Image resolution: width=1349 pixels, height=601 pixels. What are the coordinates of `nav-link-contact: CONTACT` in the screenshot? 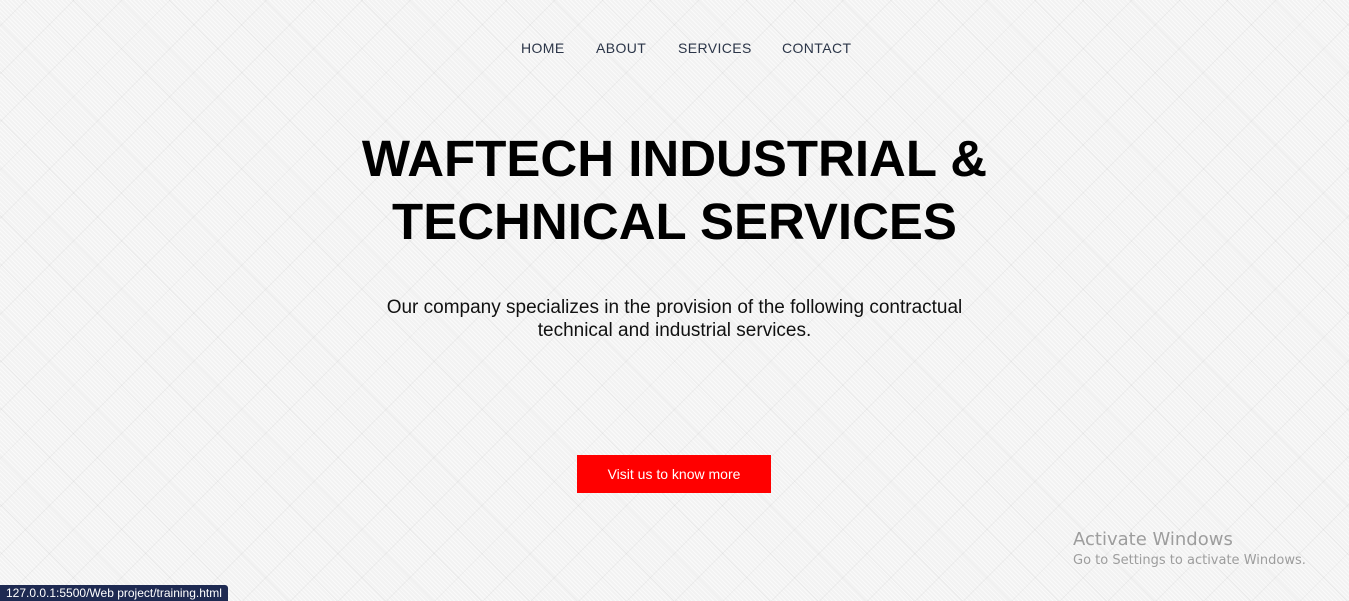 It's located at (816, 48).